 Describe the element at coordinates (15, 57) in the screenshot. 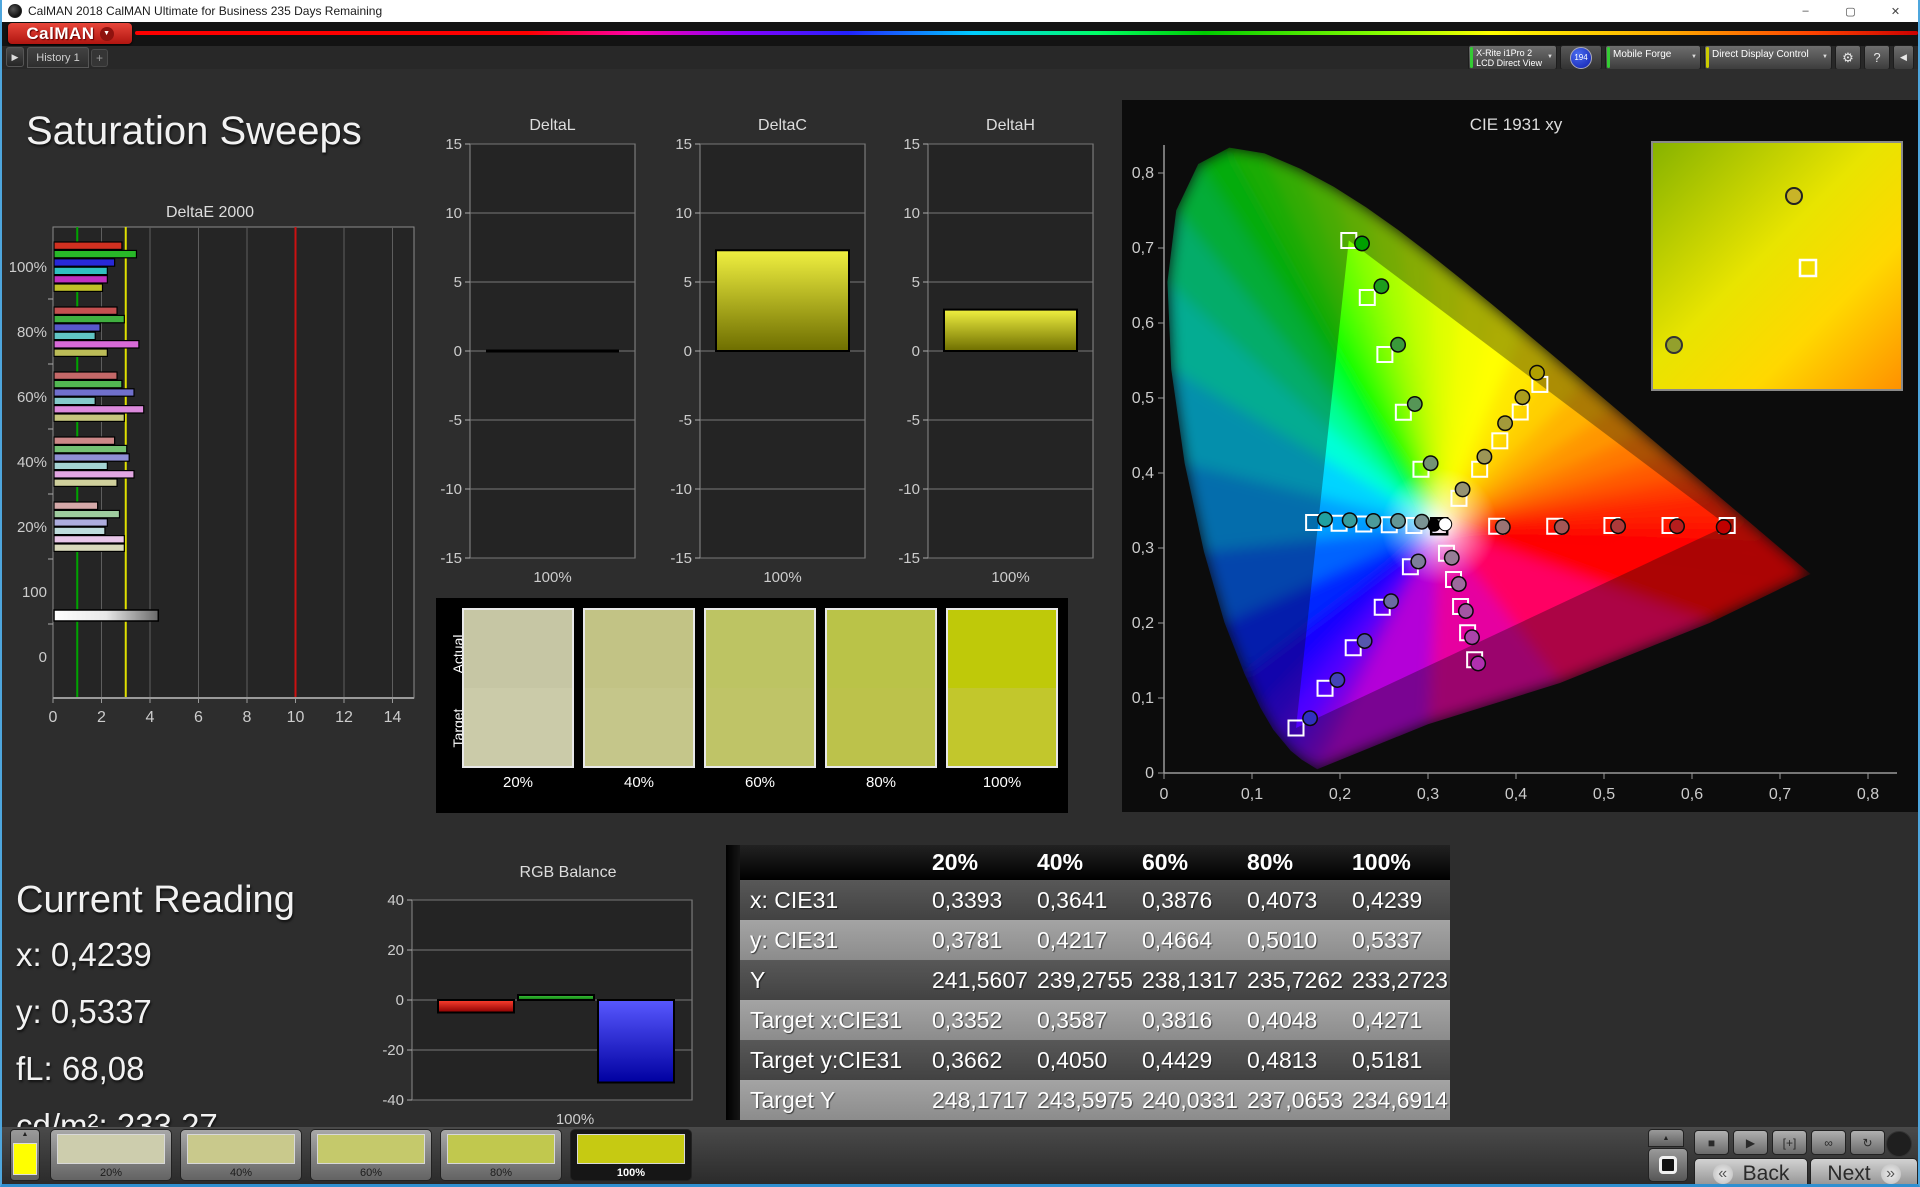

I see `tab-scroll-button: ▶` at that location.